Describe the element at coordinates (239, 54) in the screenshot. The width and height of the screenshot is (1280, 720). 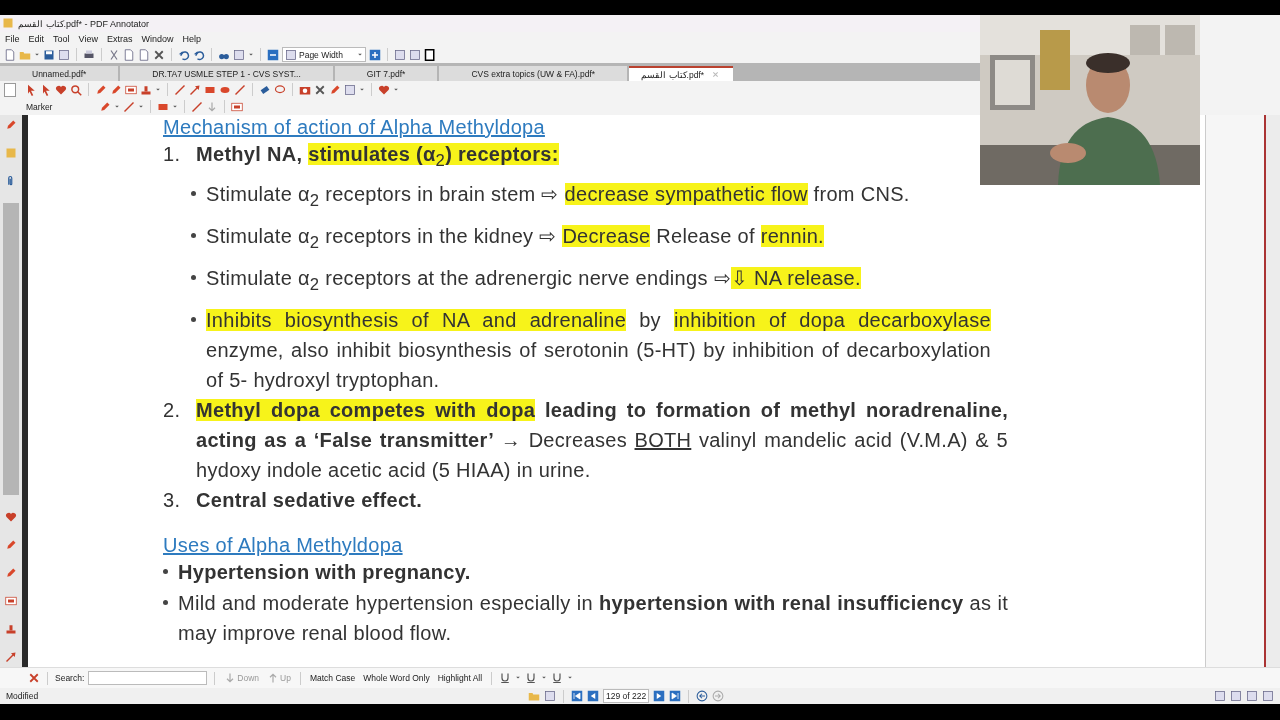
I see `page-icon` at that location.